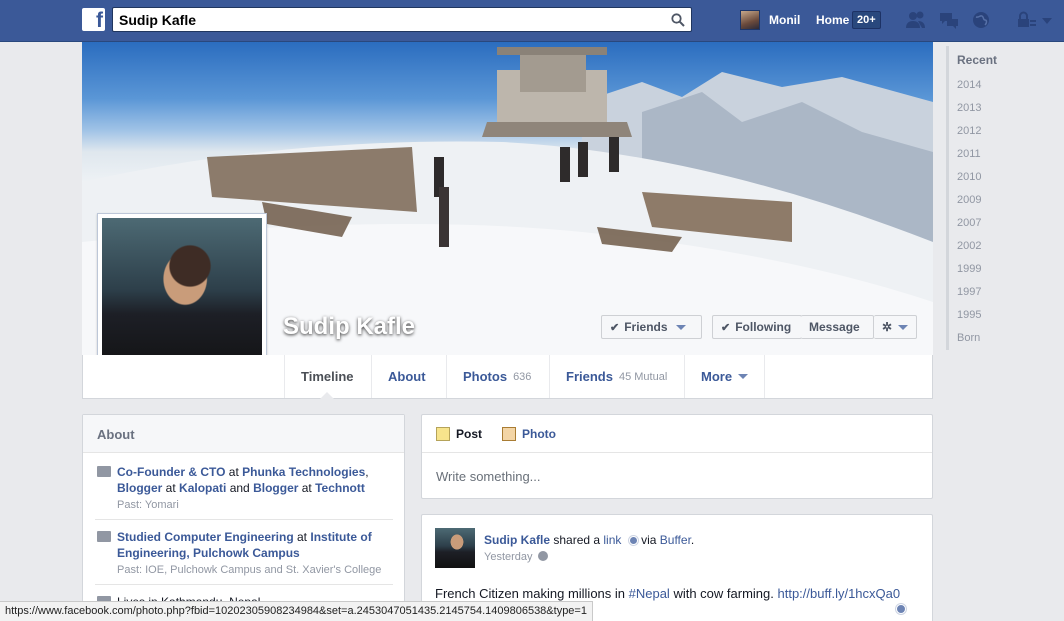 This screenshot has width=1064, height=621. I want to click on briefcase-icon, so click(104, 471).